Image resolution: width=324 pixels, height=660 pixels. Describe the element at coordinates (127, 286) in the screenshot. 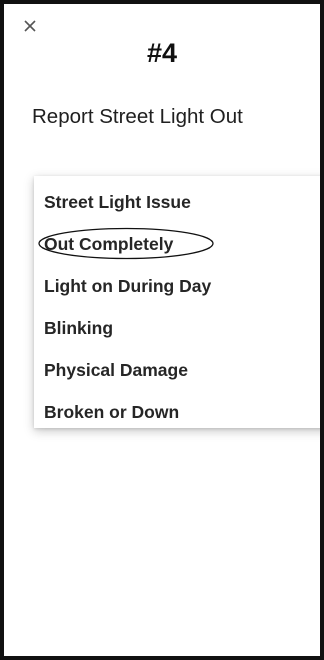

I see `menu-item-light-on-during-day: Light on During Day` at that location.